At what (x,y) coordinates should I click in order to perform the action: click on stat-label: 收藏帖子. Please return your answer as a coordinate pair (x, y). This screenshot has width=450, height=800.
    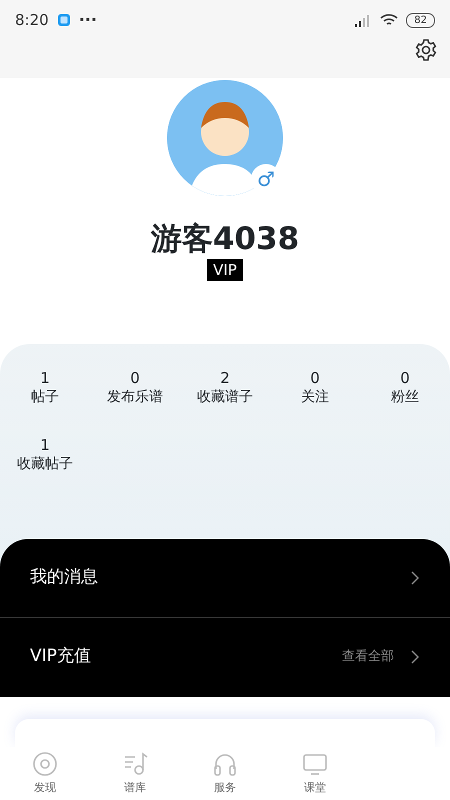
    Looking at the image, I should click on (45, 464).